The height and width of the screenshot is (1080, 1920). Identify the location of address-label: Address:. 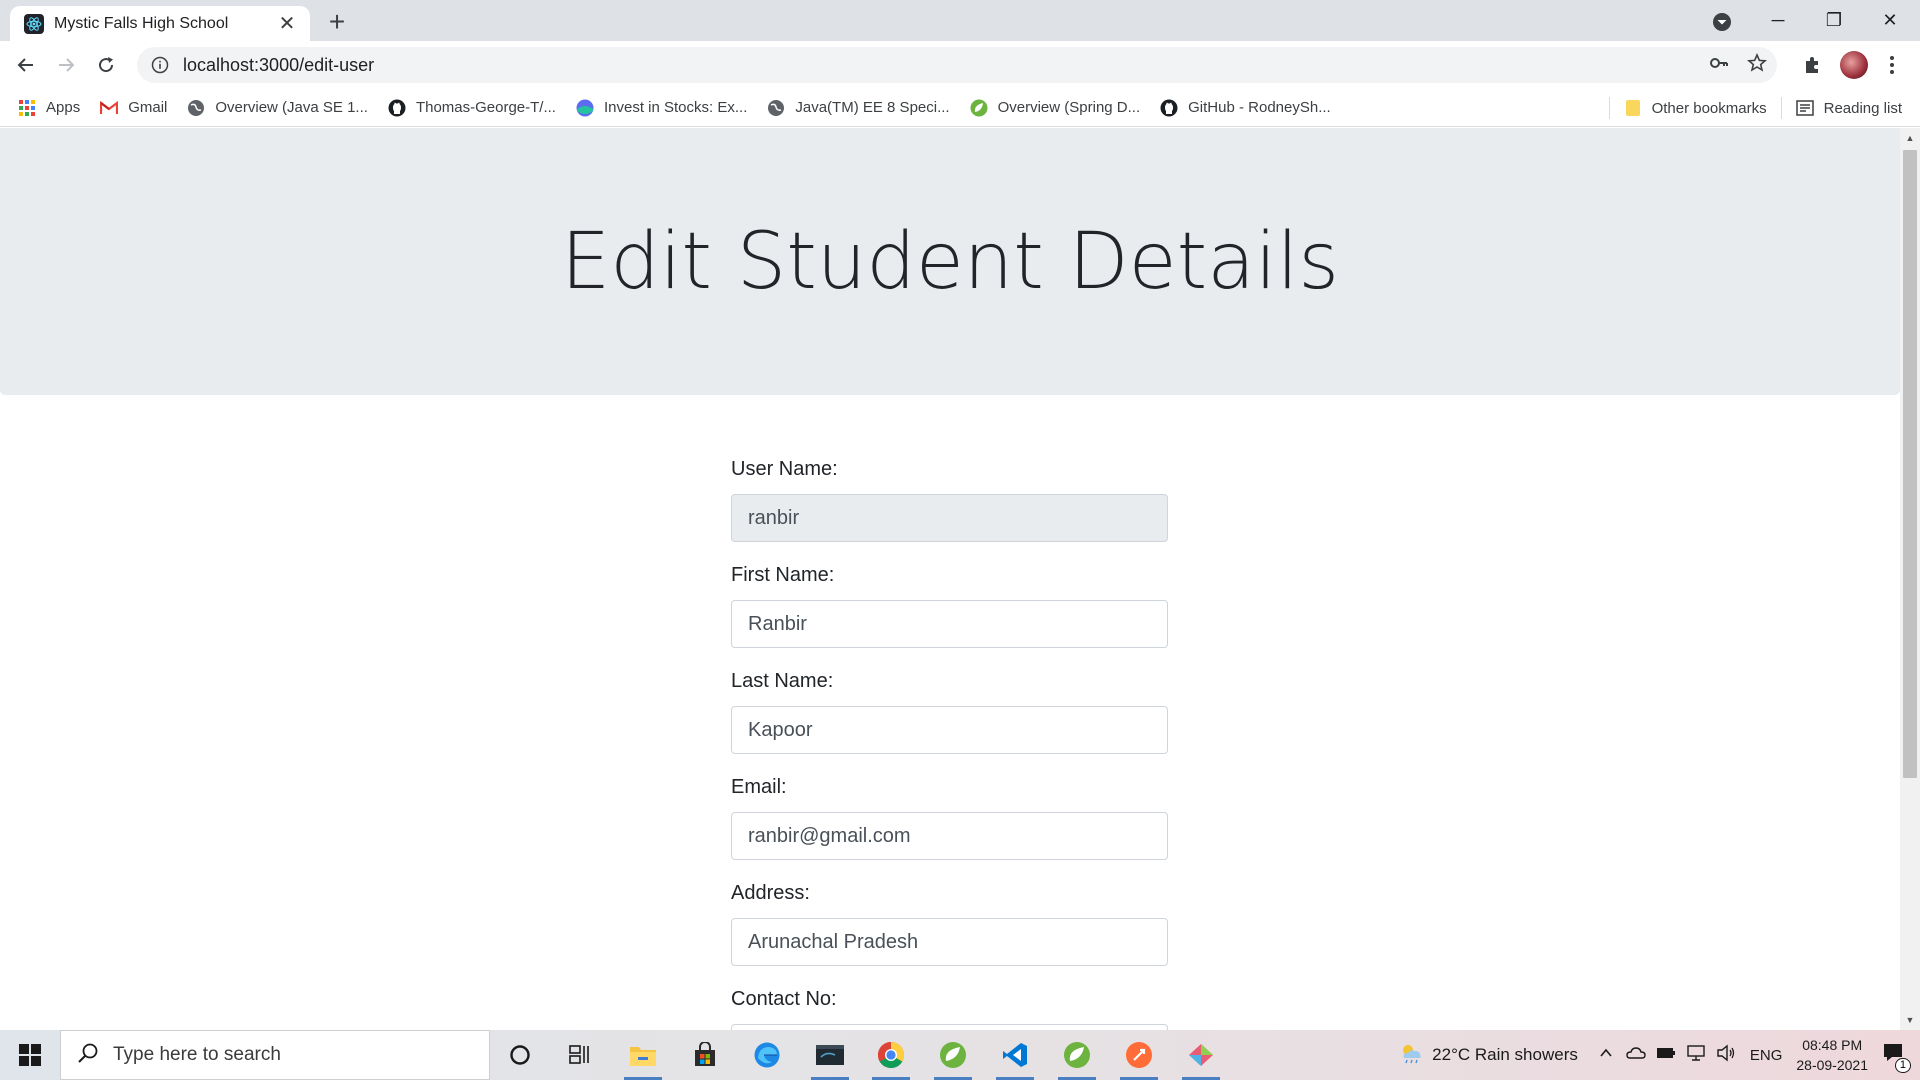
(770, 893).